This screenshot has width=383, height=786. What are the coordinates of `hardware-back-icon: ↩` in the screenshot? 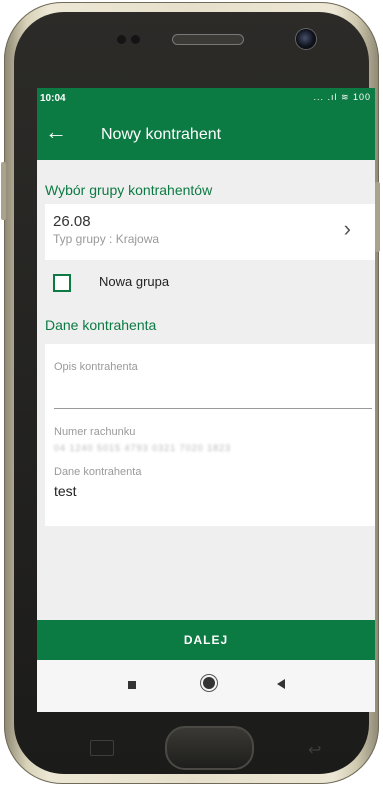 It's located at (315, 750).